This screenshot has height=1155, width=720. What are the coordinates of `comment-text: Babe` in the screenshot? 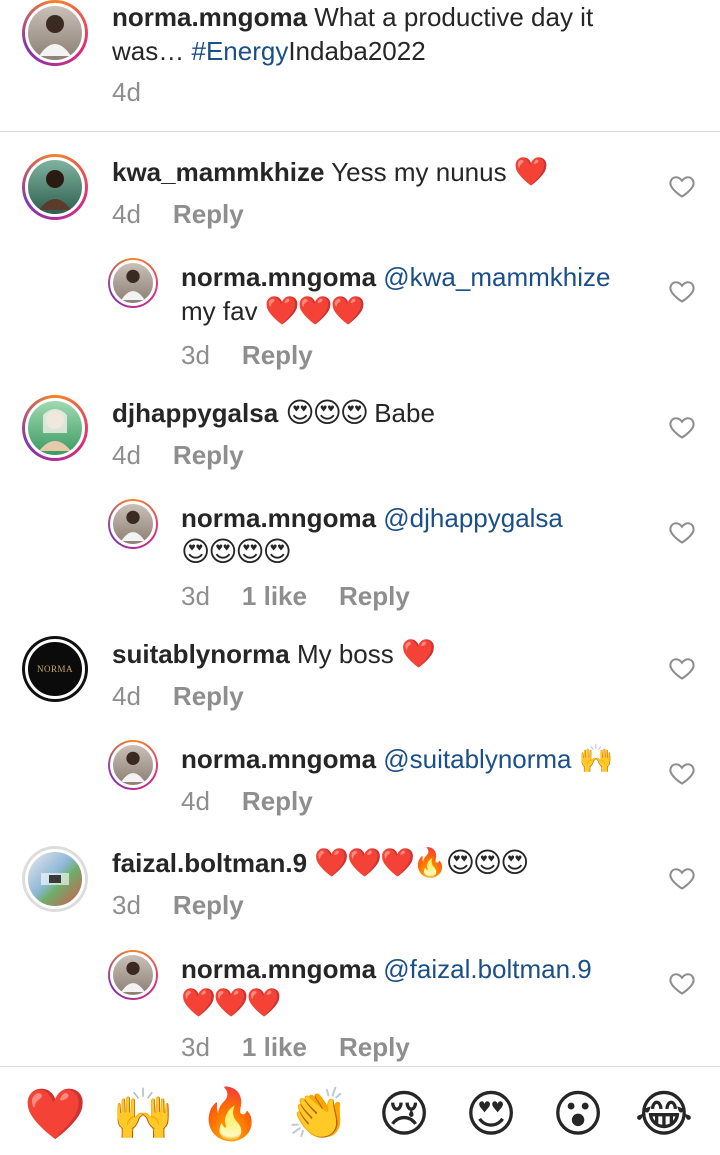 It's located at (404, 413).